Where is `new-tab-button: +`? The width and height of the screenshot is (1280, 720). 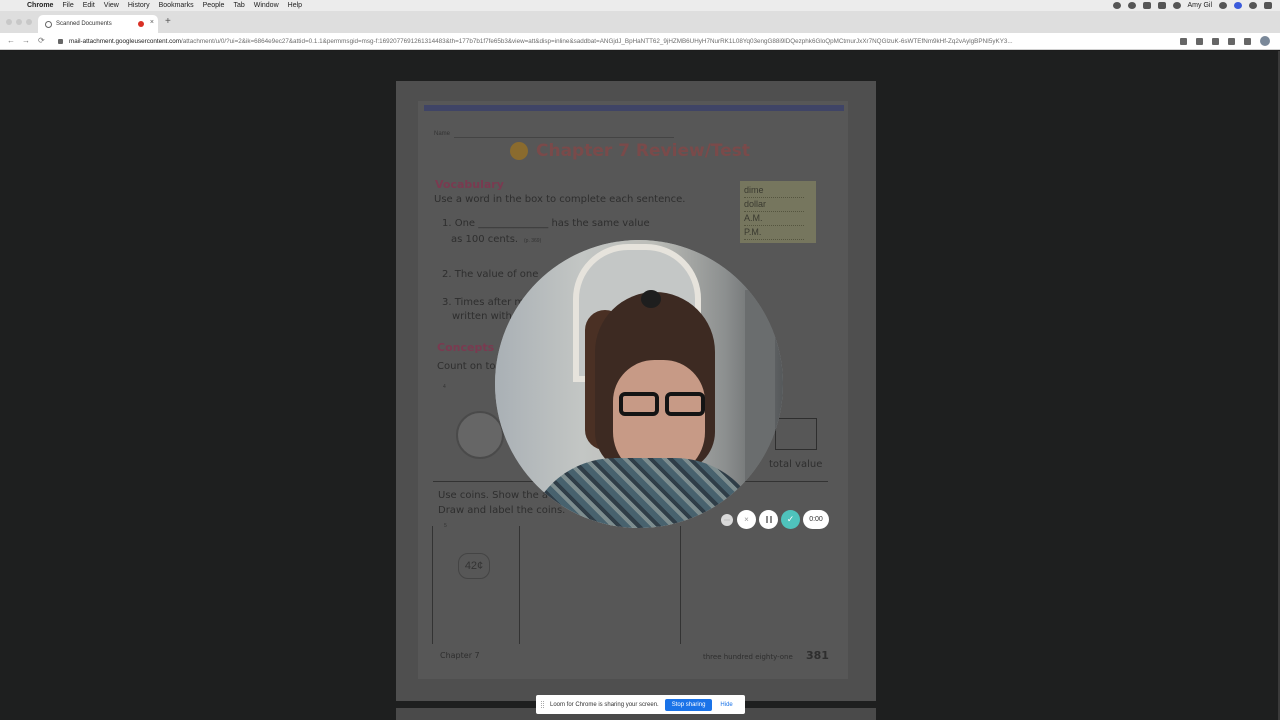
new-tab-button: + is located at coordinates (168, 21).